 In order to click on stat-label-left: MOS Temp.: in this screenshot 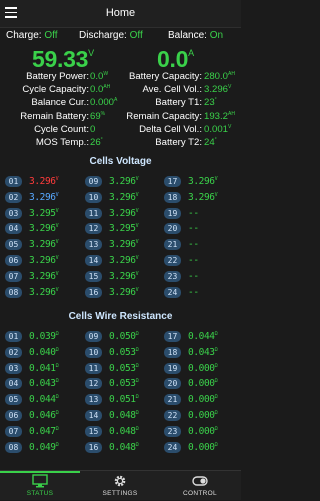, I will do `click(62, 142)`.